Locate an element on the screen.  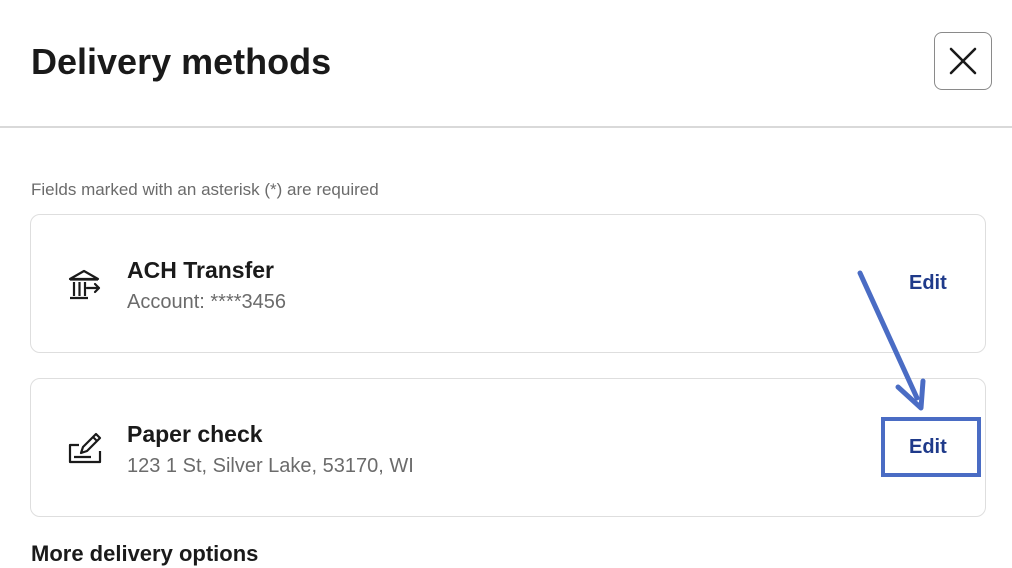
close-icon is located at coordinates (963, 61).